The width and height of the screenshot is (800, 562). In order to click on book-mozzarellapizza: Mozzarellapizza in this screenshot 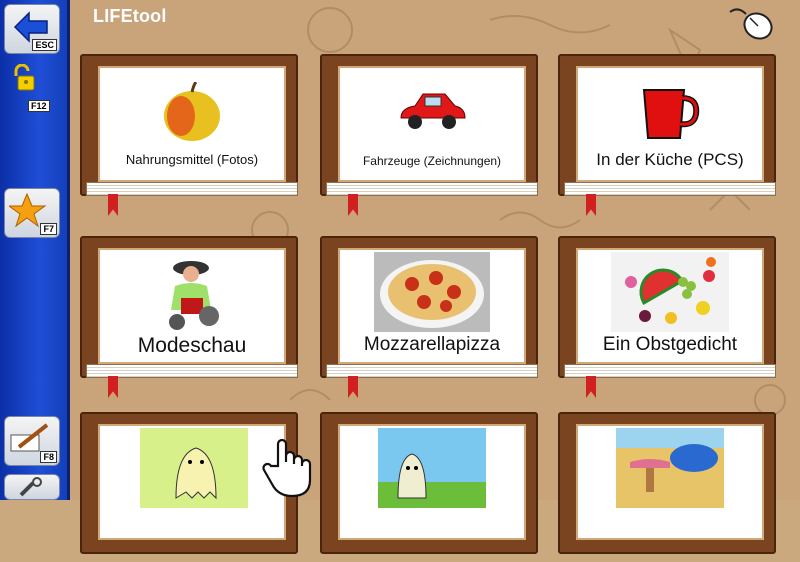, I will do `click(429, 317)`.